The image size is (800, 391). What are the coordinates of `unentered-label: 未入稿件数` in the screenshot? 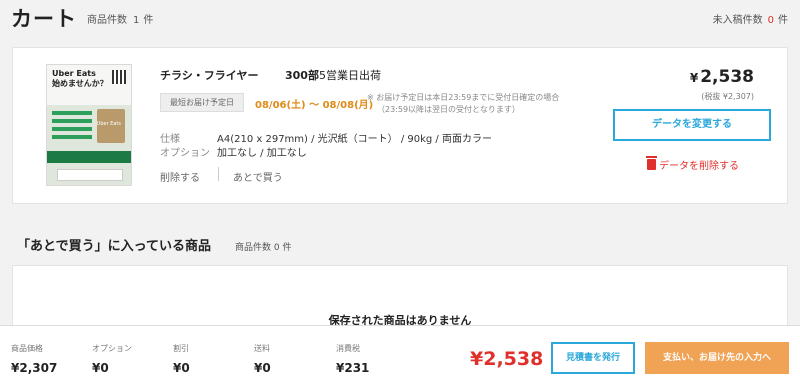 It's located at (737, 20).